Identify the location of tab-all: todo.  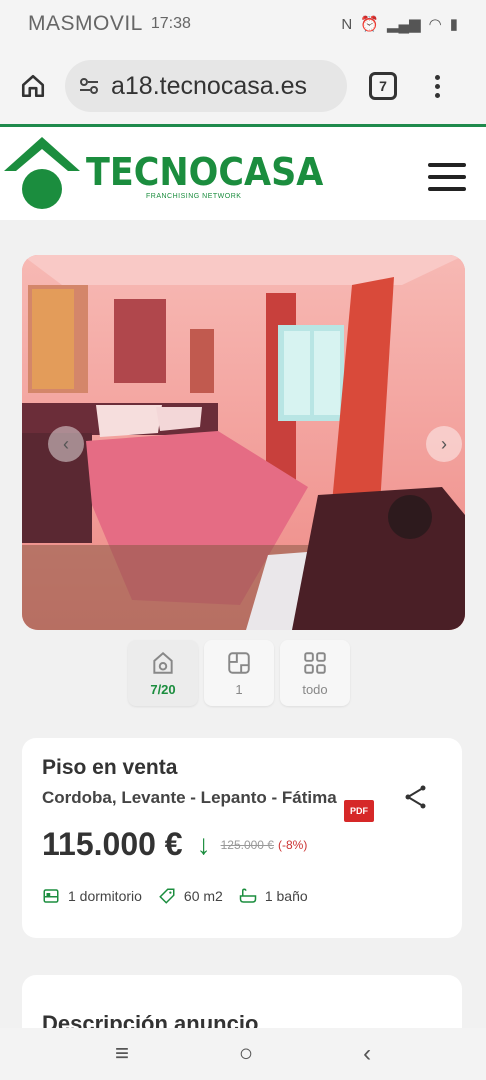
(315, 673).